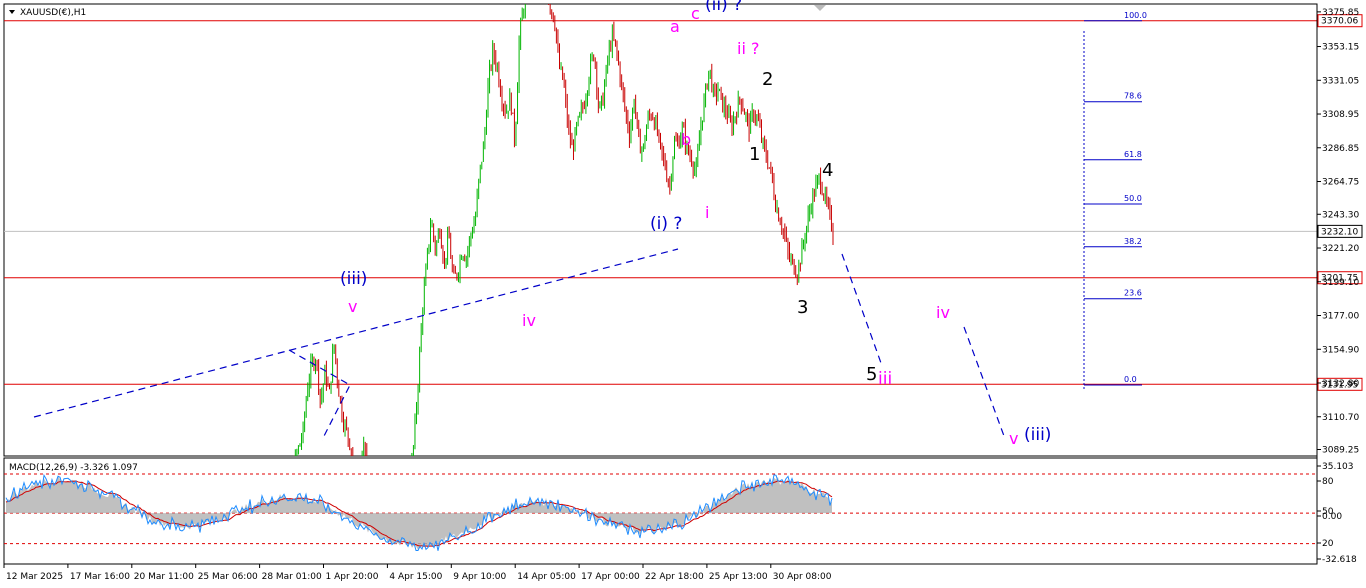 The height and width of the screenshot is (588, 1366). I want to click on x-tick-label: 25 Mar 06:00, so click(228, 577).